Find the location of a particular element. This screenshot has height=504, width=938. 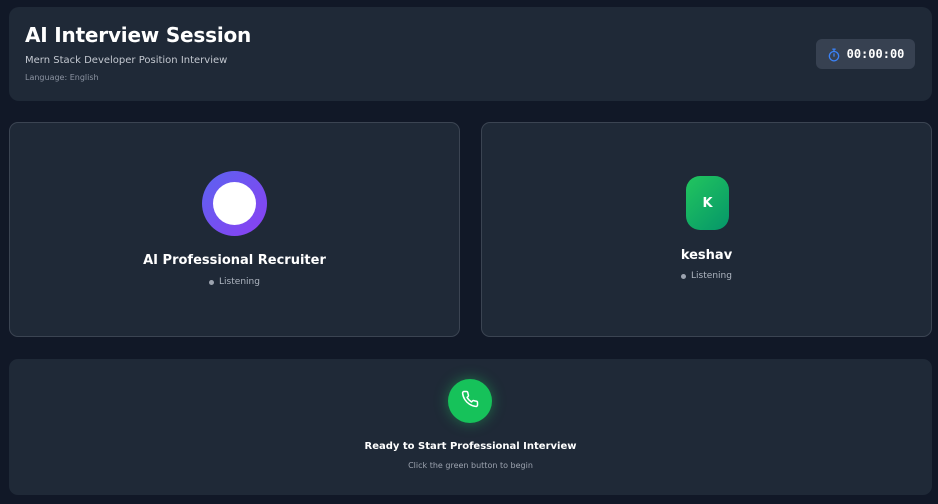

stopwatch-icon is located at coordinates (834, 54).